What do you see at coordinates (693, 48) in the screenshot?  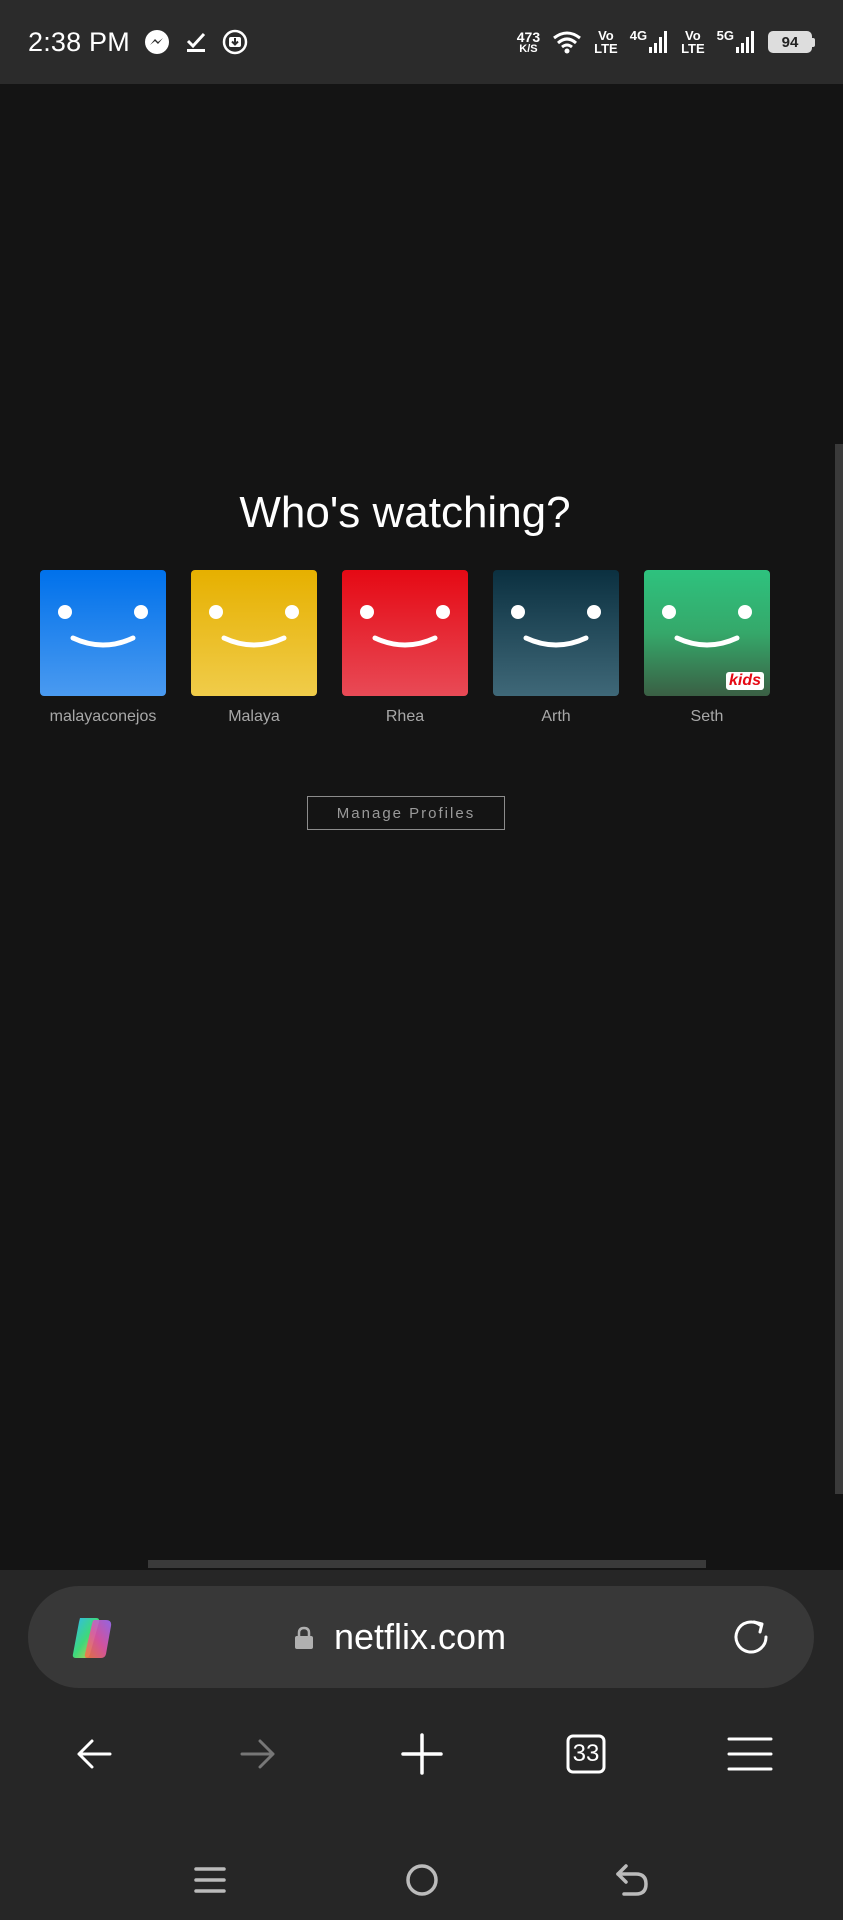 I see `sim2-volte-bottom: LTE` at bounding box center [693, 48].